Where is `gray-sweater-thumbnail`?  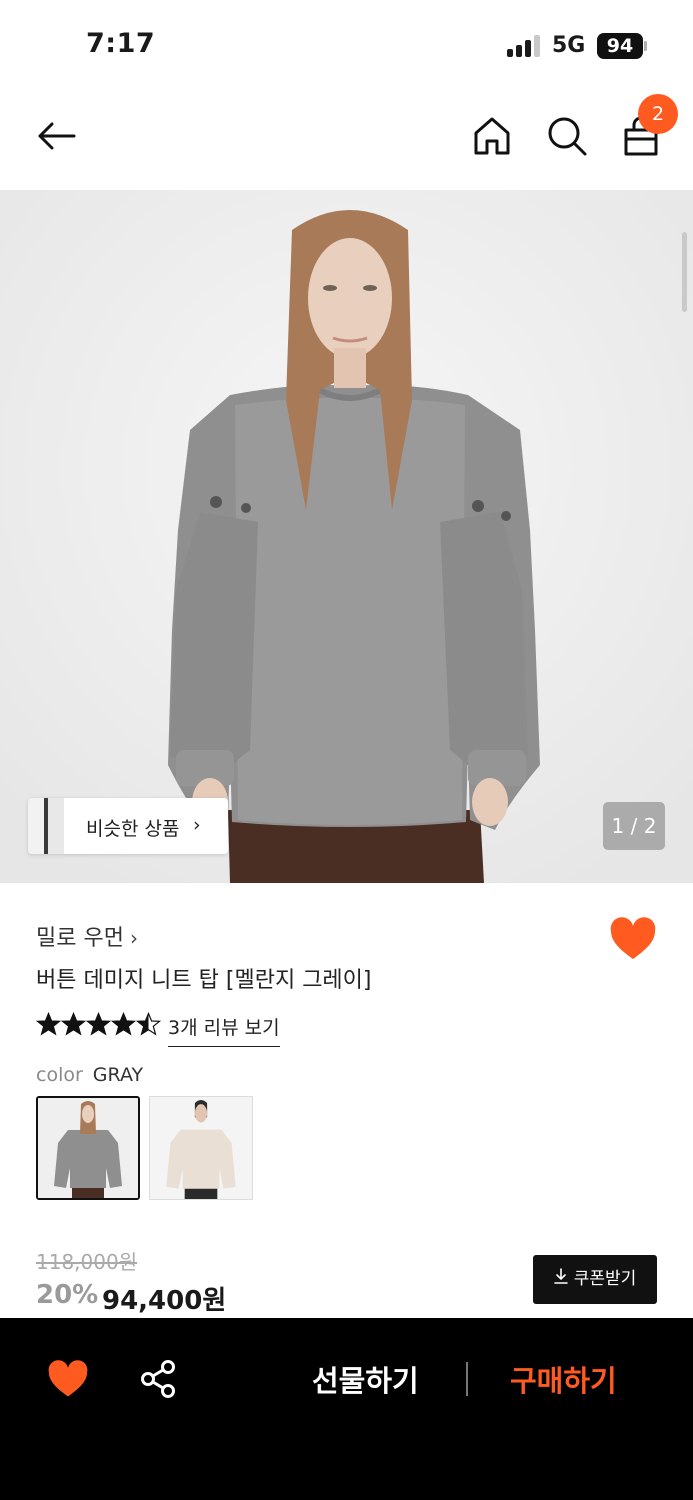 gray-sweater-thumbnail is located at coordinates (88, 1148).